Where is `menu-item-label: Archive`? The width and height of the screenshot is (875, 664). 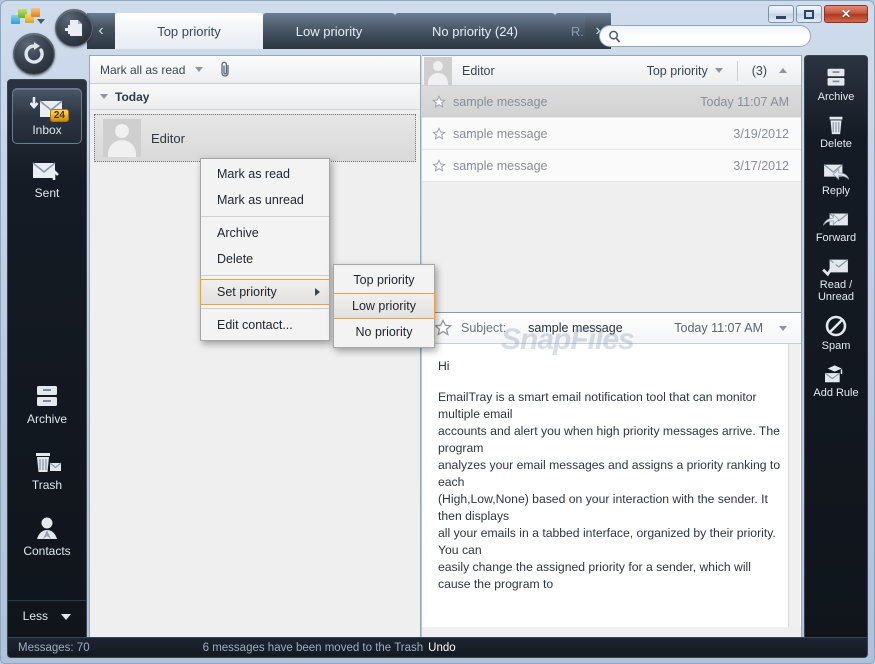
menu-item-label: Archive is located at coordinates (238, 233).